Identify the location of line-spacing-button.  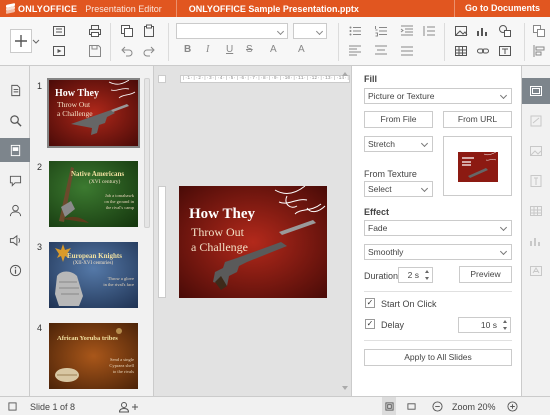
(429, 31).